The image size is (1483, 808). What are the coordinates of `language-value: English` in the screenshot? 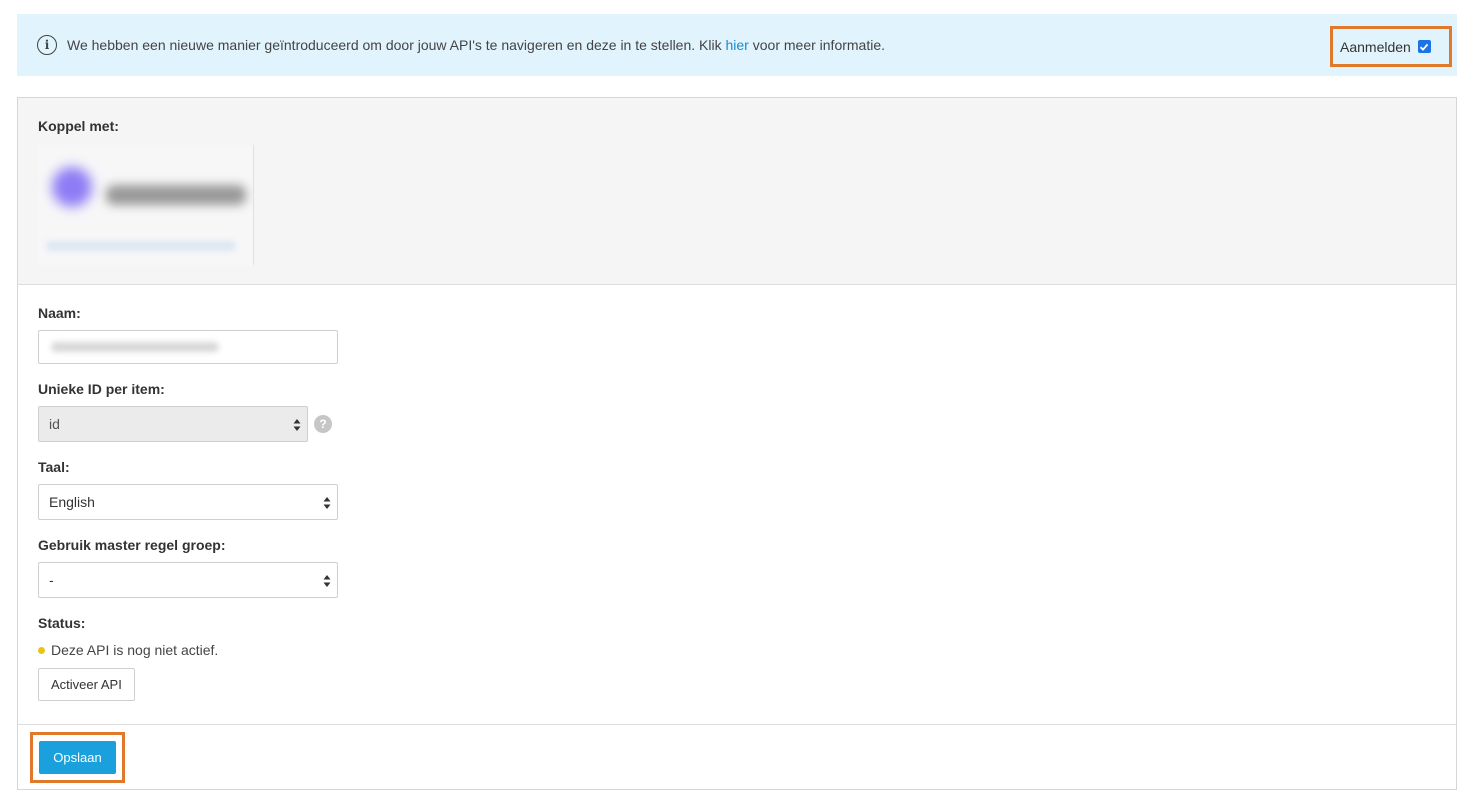 It's located at (72, 502).